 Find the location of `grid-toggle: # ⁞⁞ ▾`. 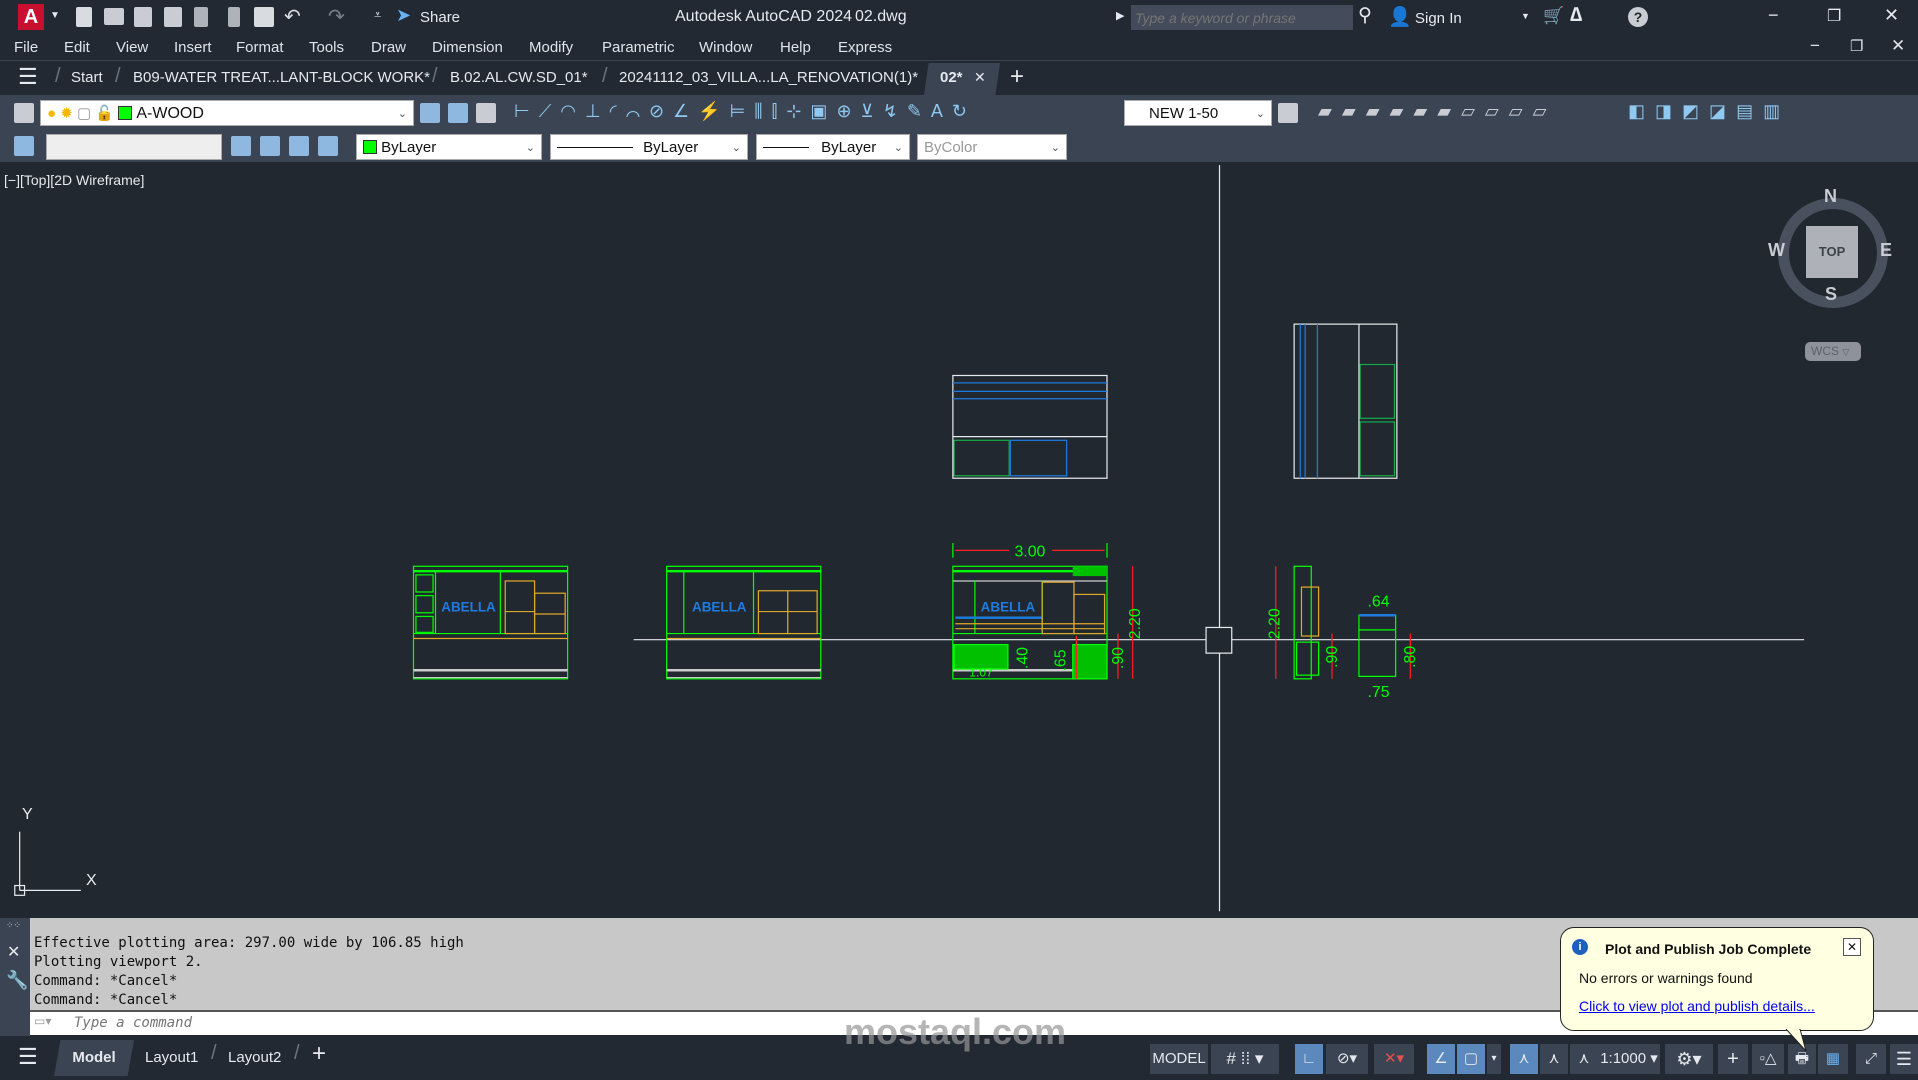

grid-toggle: # ⁞⁞ ▾ is located at coordinates (1245, 1059).